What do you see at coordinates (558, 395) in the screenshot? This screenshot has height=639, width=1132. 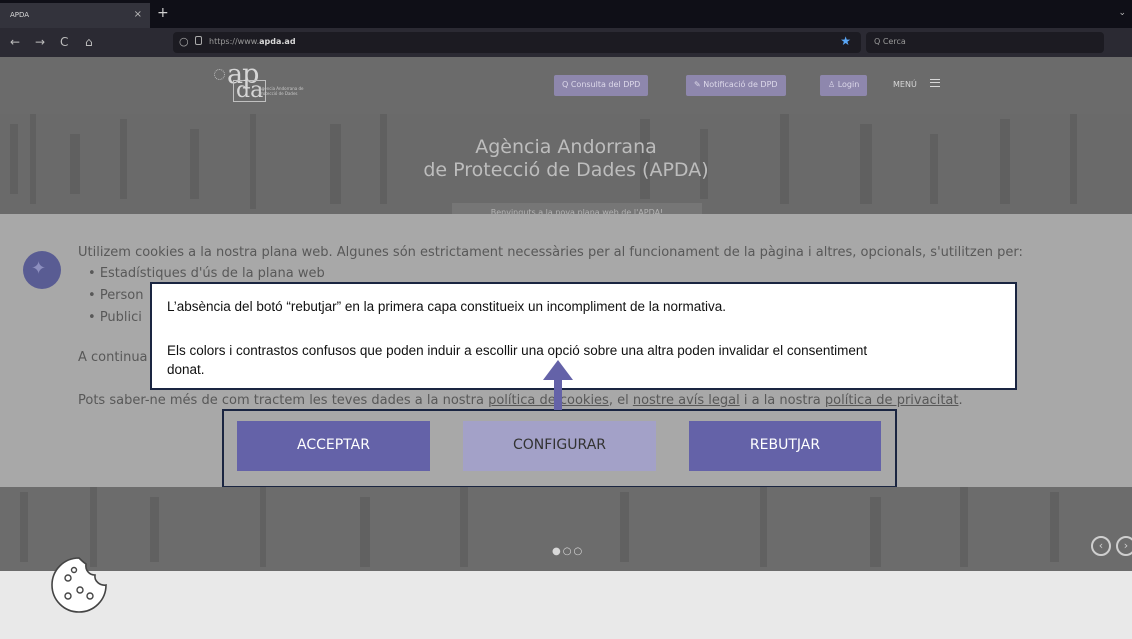 I see `annotation-arrow-shaft` at bounding box center [558, 395].